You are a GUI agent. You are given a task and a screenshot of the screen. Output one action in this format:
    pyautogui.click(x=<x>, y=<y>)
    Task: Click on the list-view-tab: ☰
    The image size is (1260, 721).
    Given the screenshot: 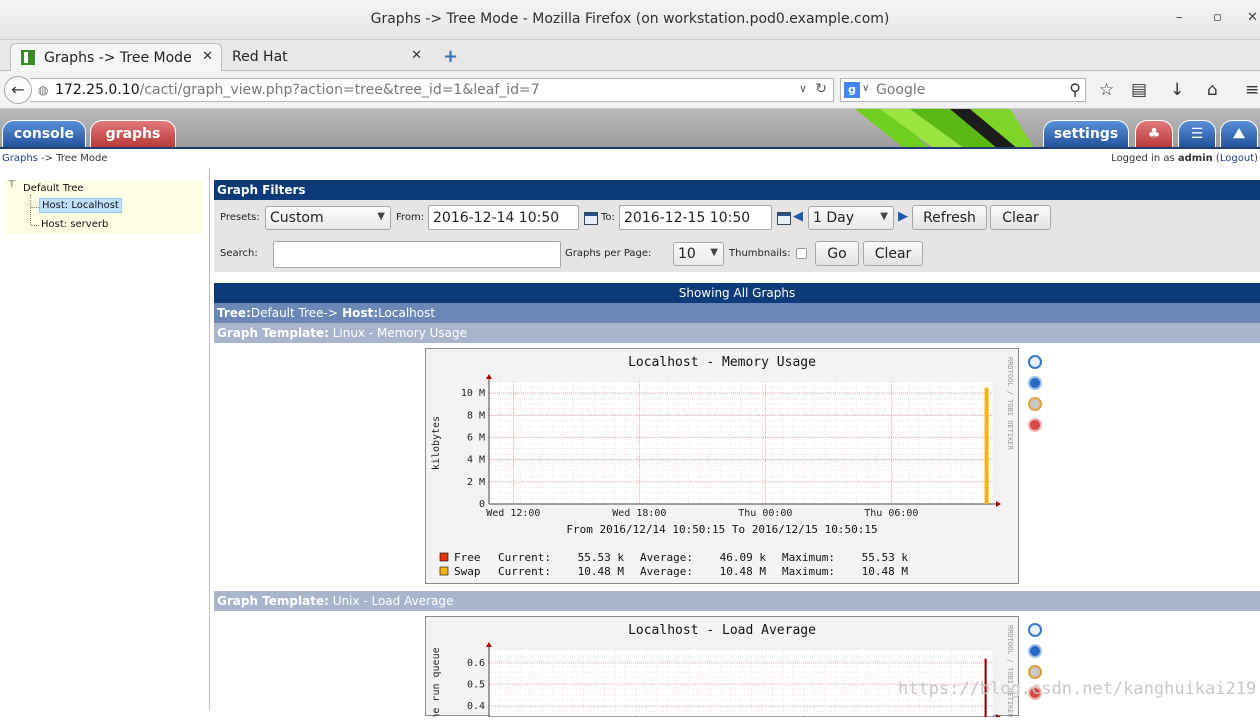 What is the action you would take?
    pyautogui.click(x=1197, y=133)
    